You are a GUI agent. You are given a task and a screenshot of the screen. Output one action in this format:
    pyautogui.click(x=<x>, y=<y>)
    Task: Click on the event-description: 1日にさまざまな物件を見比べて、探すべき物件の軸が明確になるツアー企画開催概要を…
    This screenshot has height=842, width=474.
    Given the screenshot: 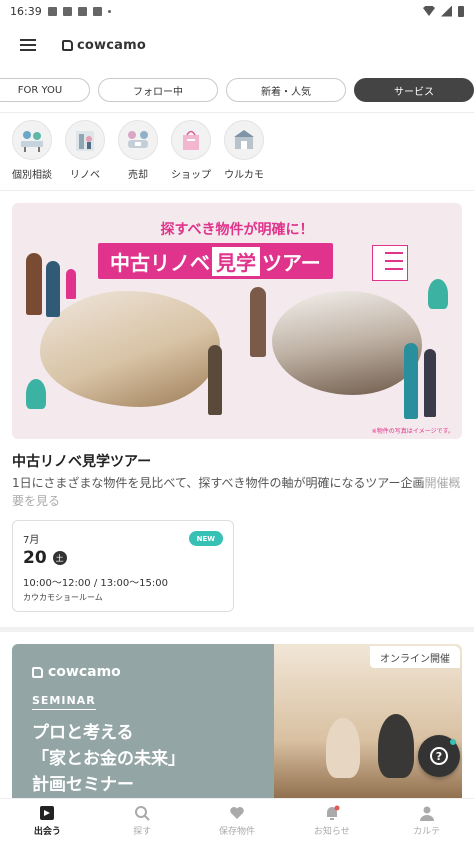 What is the action you would take?
    pyautogui.click(x=237, y=492)
    